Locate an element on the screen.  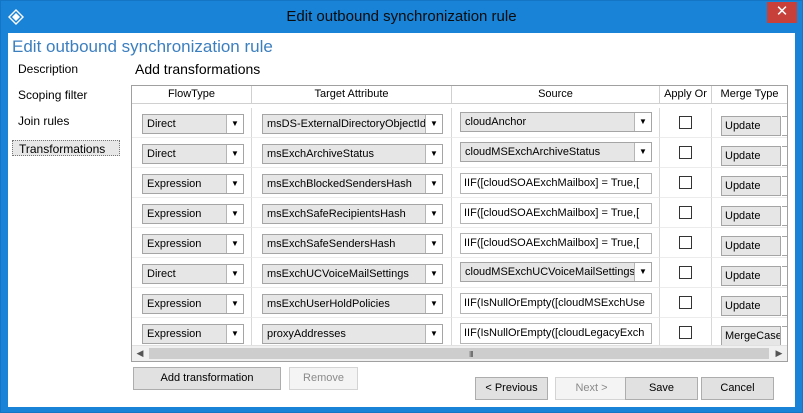
source-dropdown: cloudAnchor ▼ is located at coordinates (556, 122).